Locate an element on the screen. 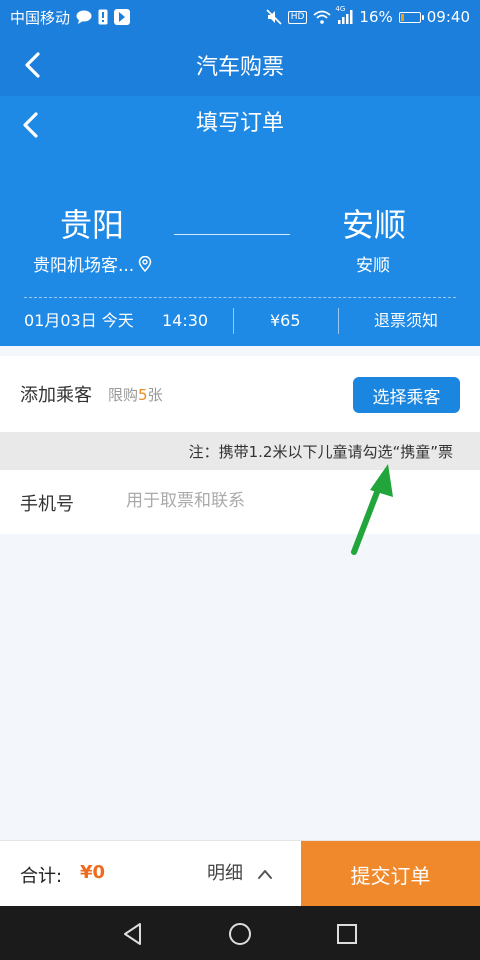 Image resolution: width=480 pixels, height=960 pixels. limit-suffix: 张 is located at coordinates (155, 395).